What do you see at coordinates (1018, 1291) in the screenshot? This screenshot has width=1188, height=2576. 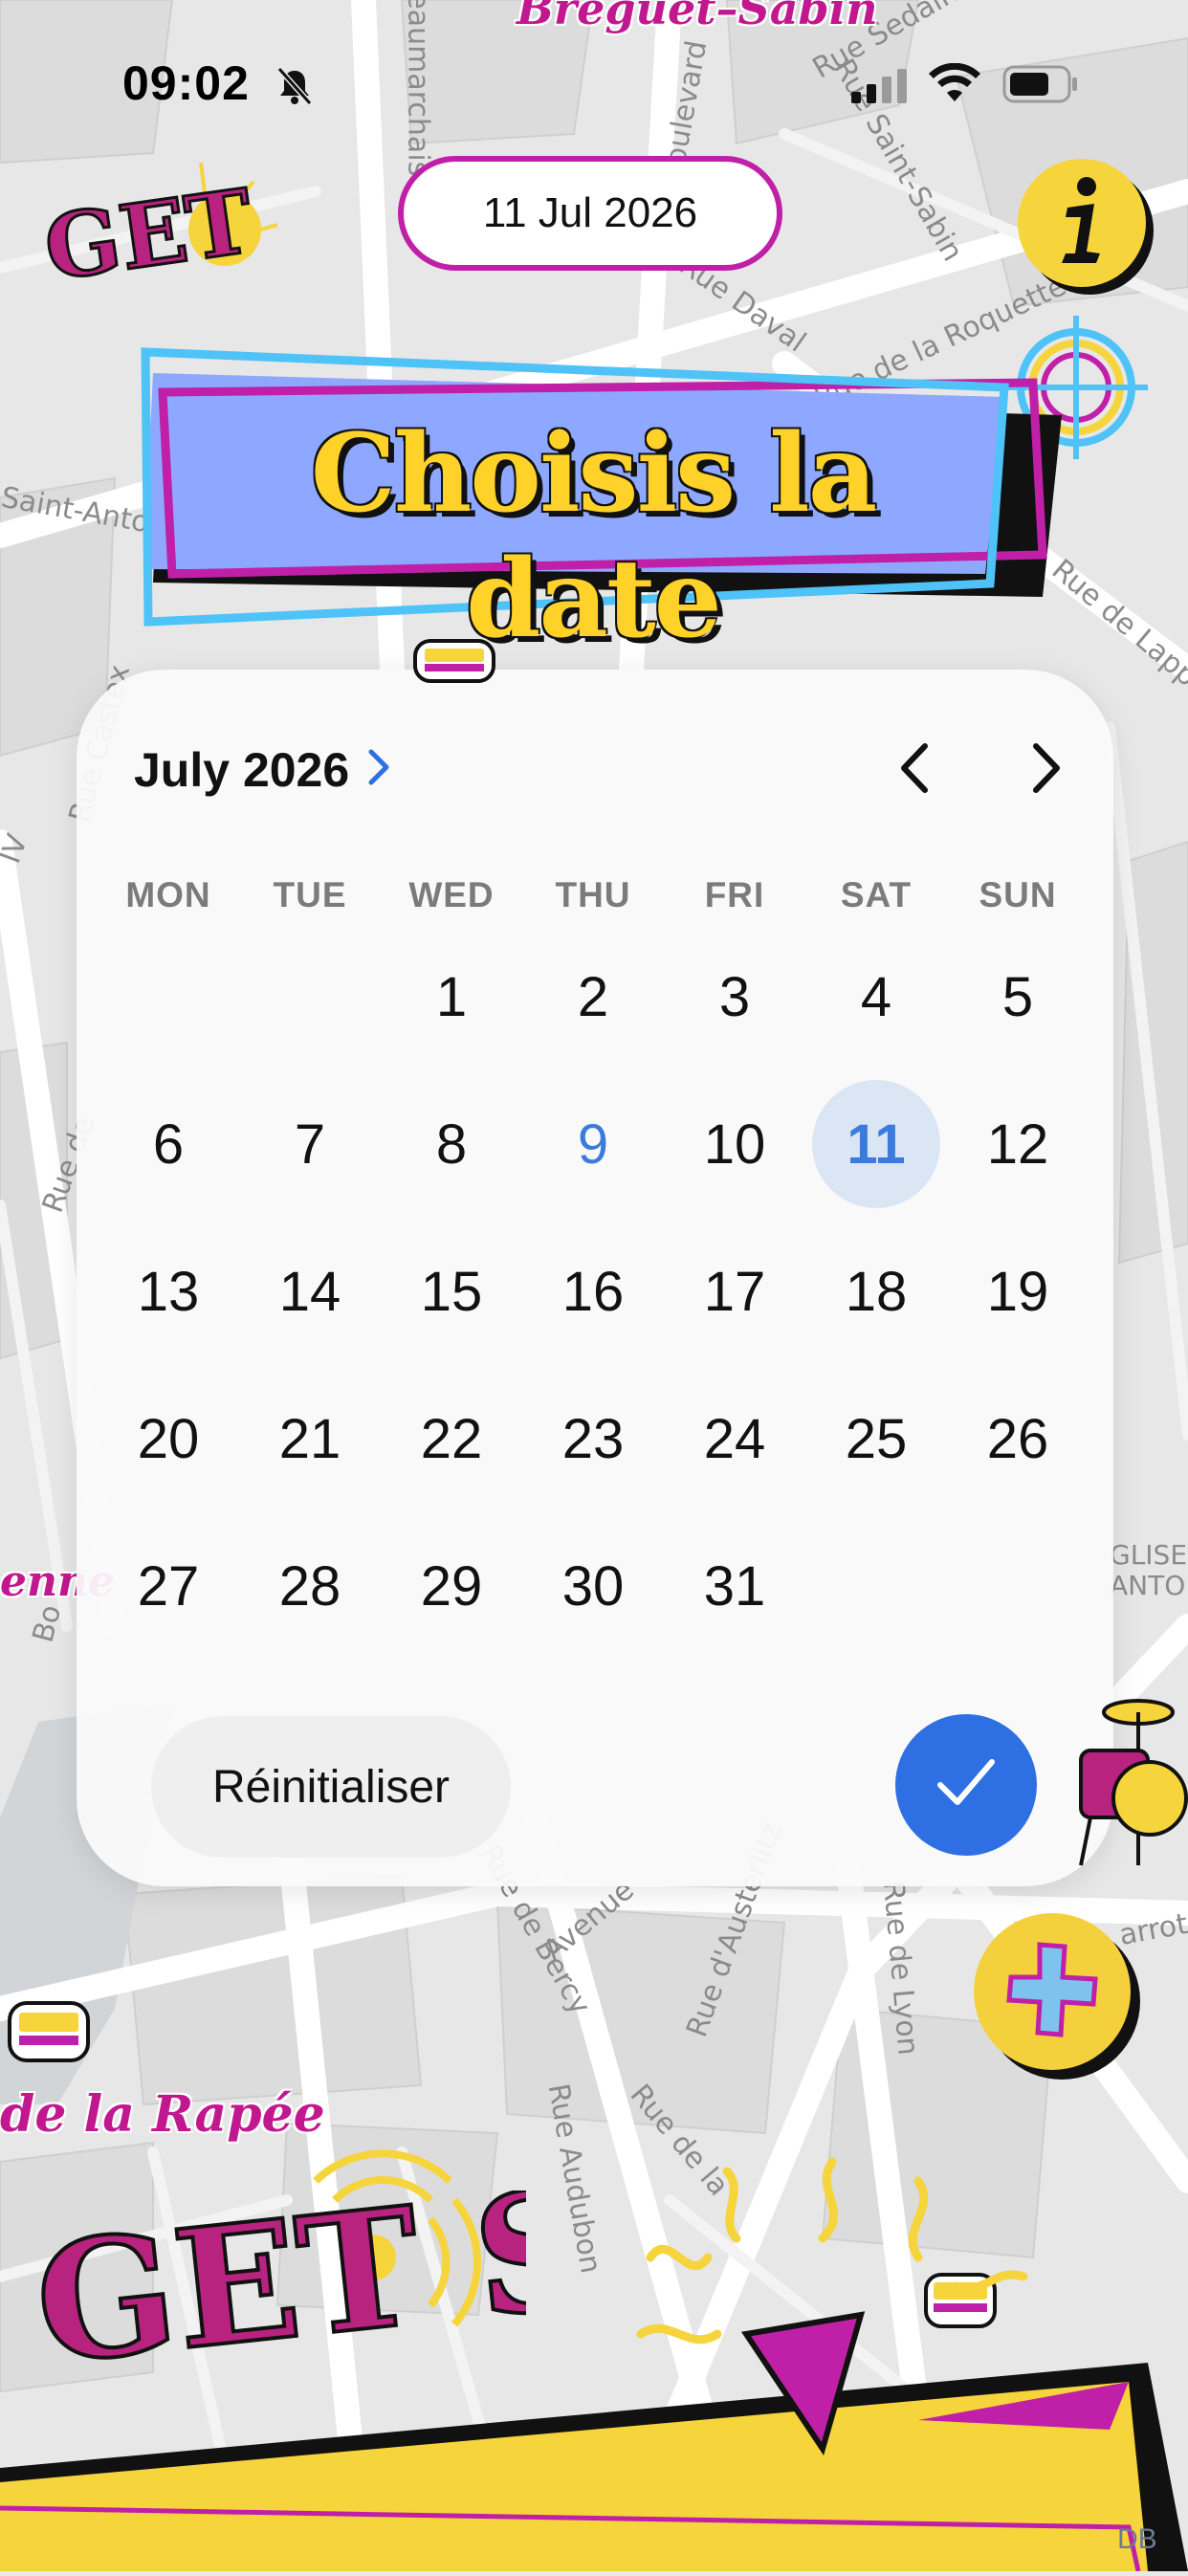 I see `day-cell: 19` at bounding box center [1018, 1291].